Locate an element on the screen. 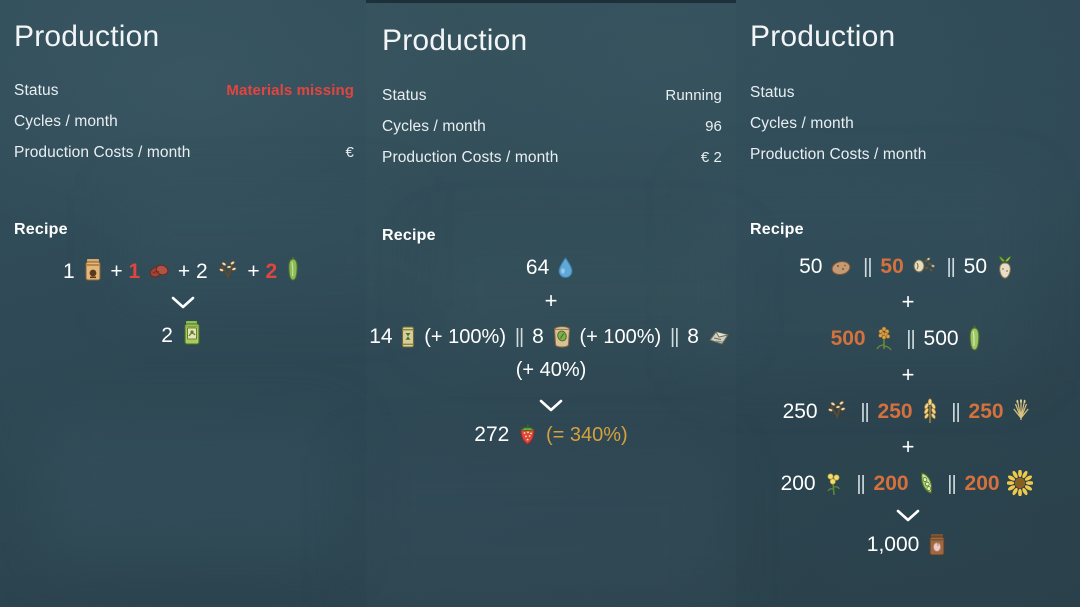  water-drop-icon is located at coordinates (565, 267).